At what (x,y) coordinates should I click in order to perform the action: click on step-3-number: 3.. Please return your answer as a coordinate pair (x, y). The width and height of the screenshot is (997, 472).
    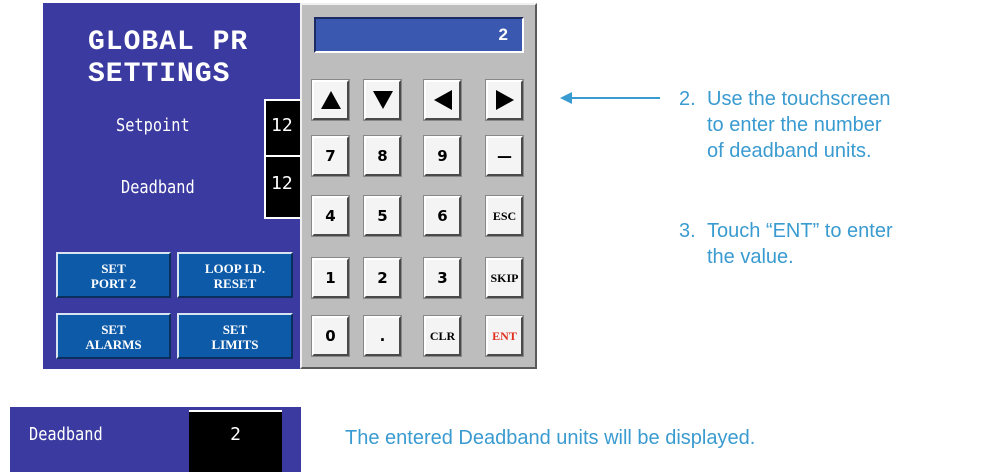
    Looking at the image, I should click on (687, 231).